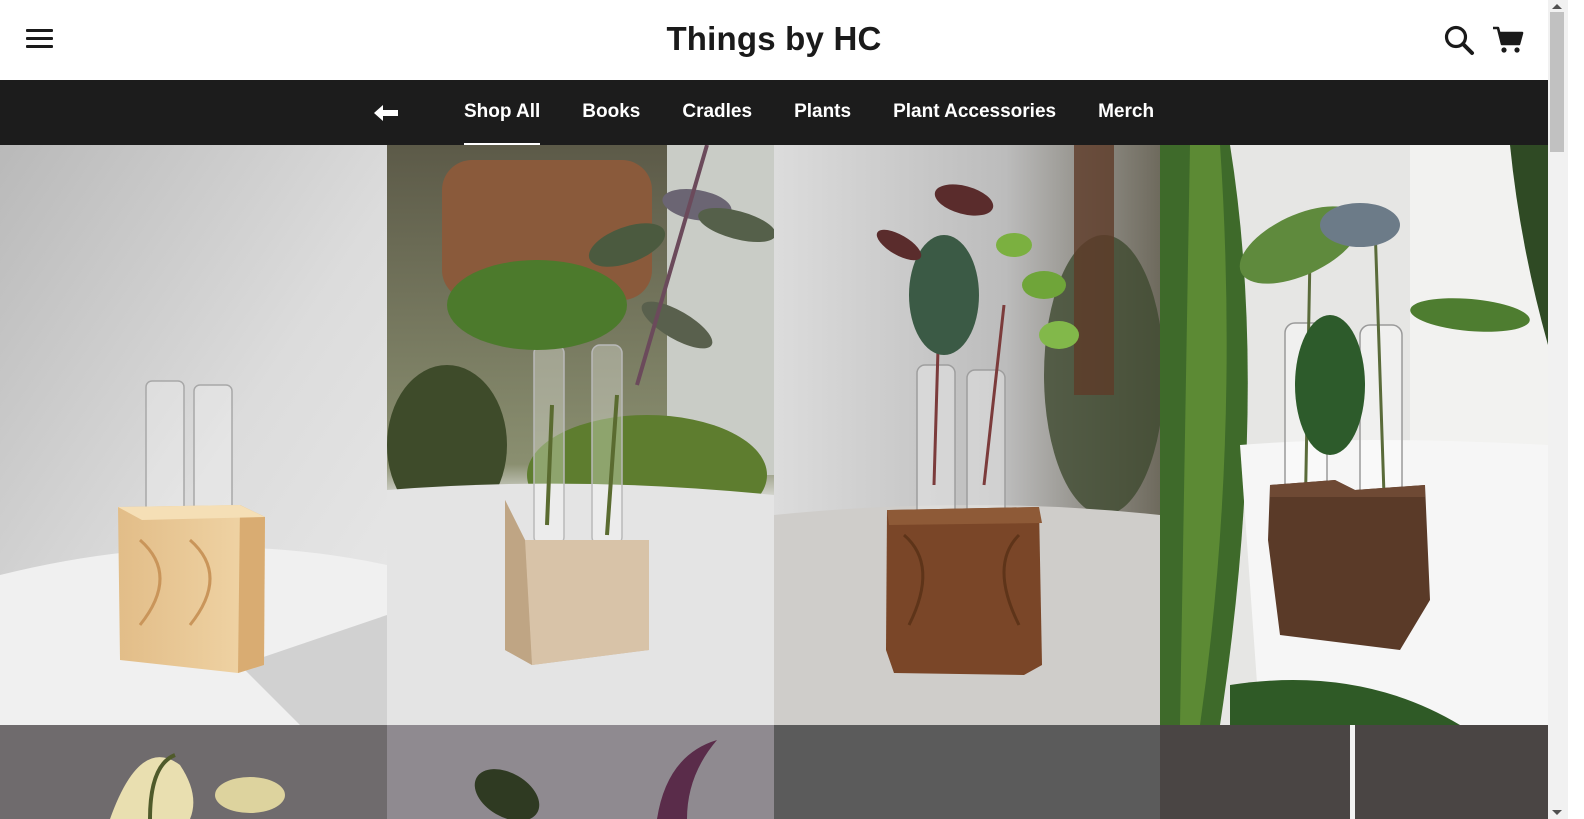 This screenshot has height=819, width=1584. I want to click on scroll-down-arrow-icon, so click(1557, 812).